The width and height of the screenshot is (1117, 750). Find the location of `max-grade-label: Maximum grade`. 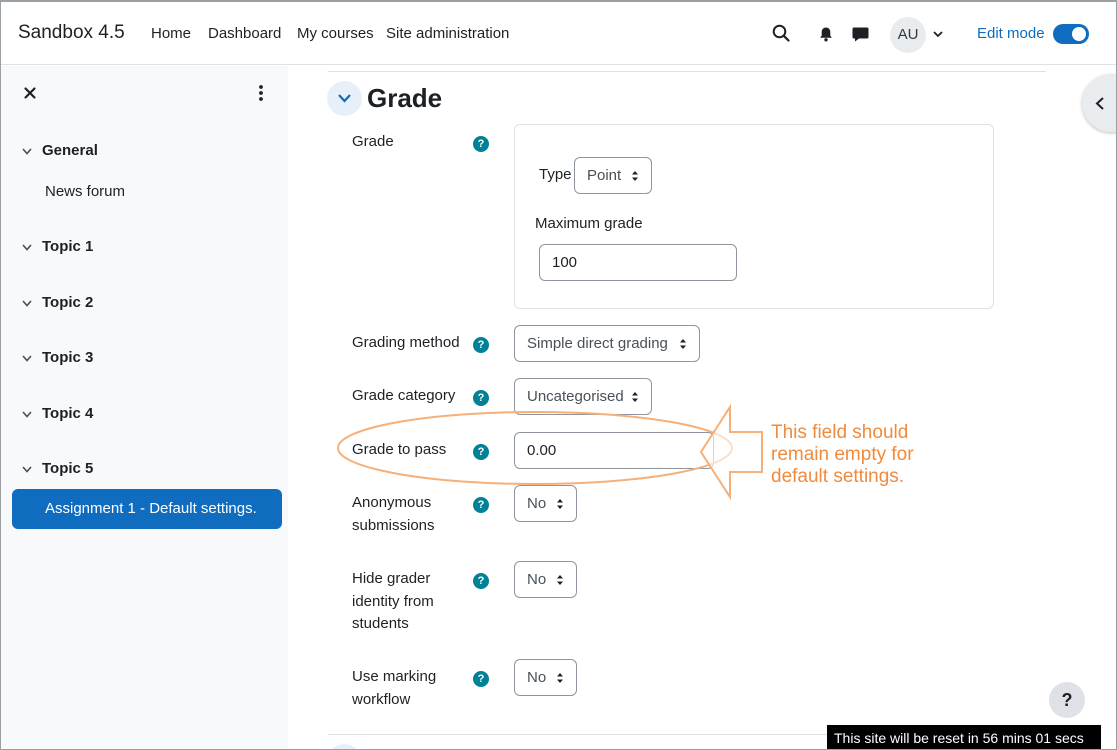

max-grade-label: Maximum grade is located at coordinates (589, 223).